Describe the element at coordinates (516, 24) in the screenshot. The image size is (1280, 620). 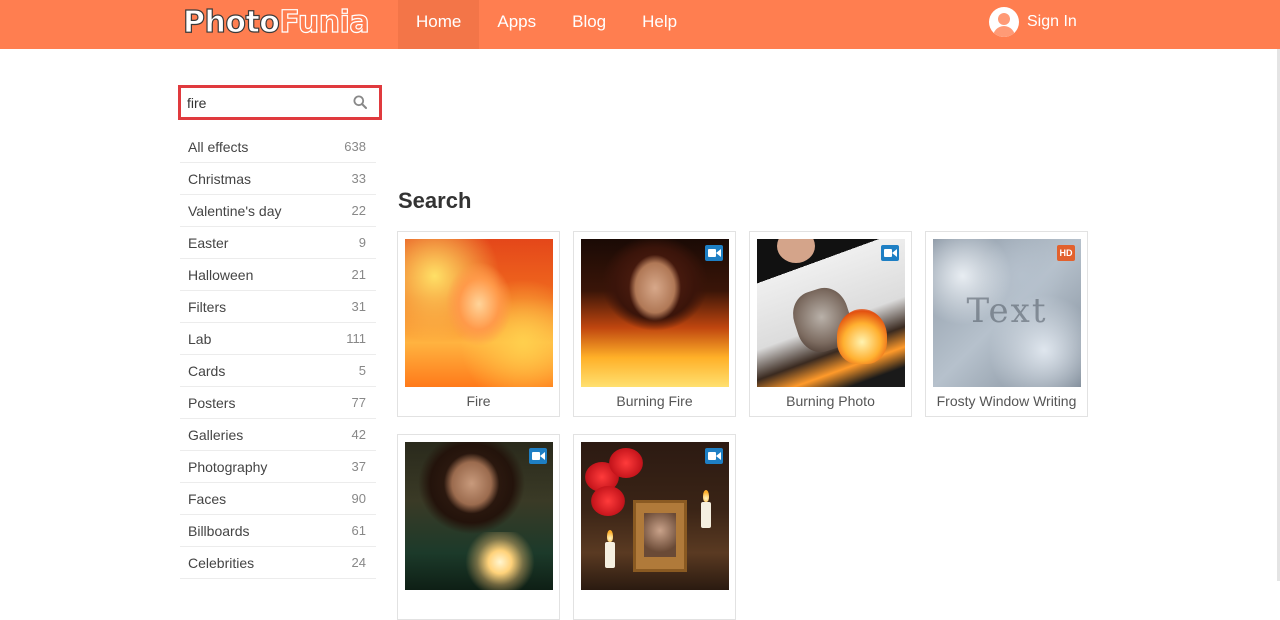
I see `nav-apps: Apps` at that location.